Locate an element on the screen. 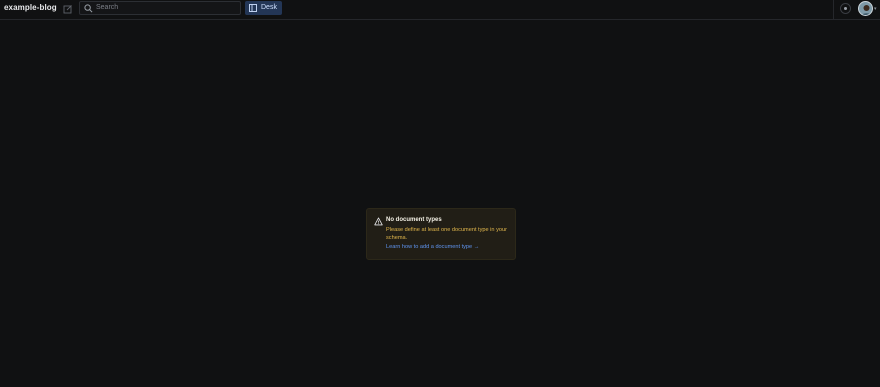 The width and height of the screenshot is (880, 387). avatar is located at coordinates (865, 8).